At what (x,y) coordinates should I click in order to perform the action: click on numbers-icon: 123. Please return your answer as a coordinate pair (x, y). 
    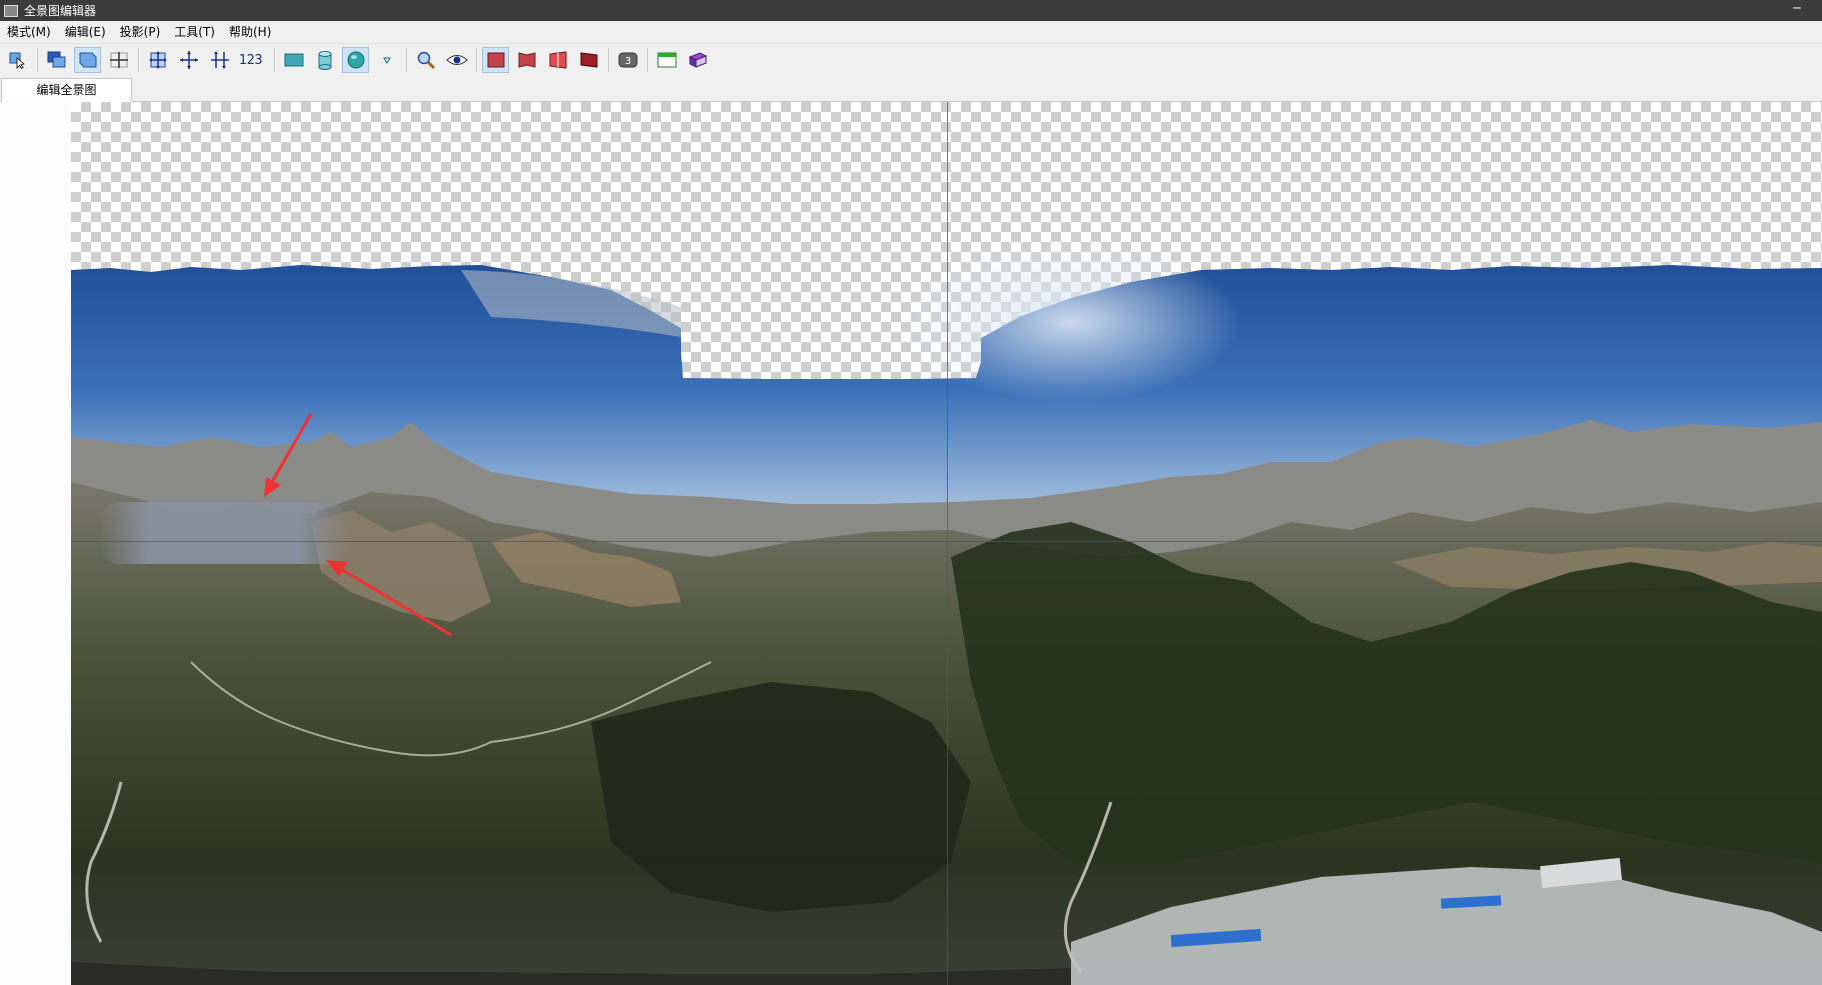
    Looking at the image, I should click on (250, 60).